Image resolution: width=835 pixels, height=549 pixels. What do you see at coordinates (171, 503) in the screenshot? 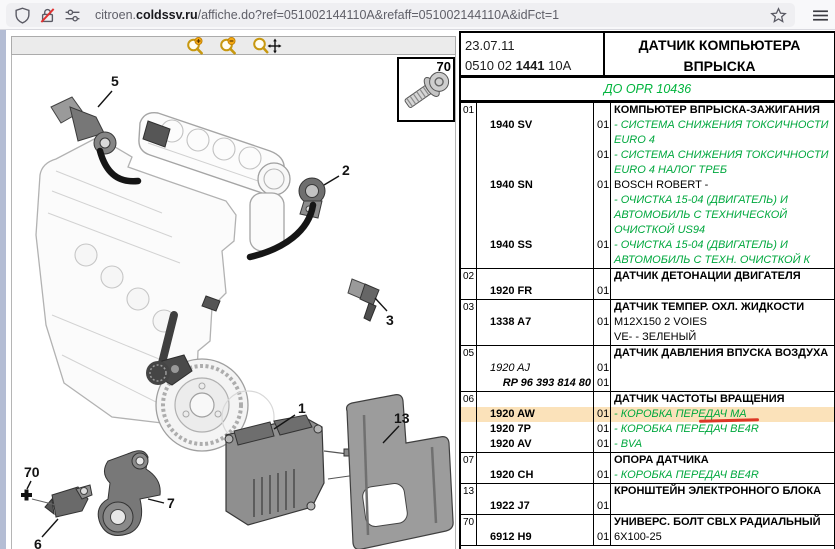
I see `svg-text: 7` at bounding box center [171, 503].